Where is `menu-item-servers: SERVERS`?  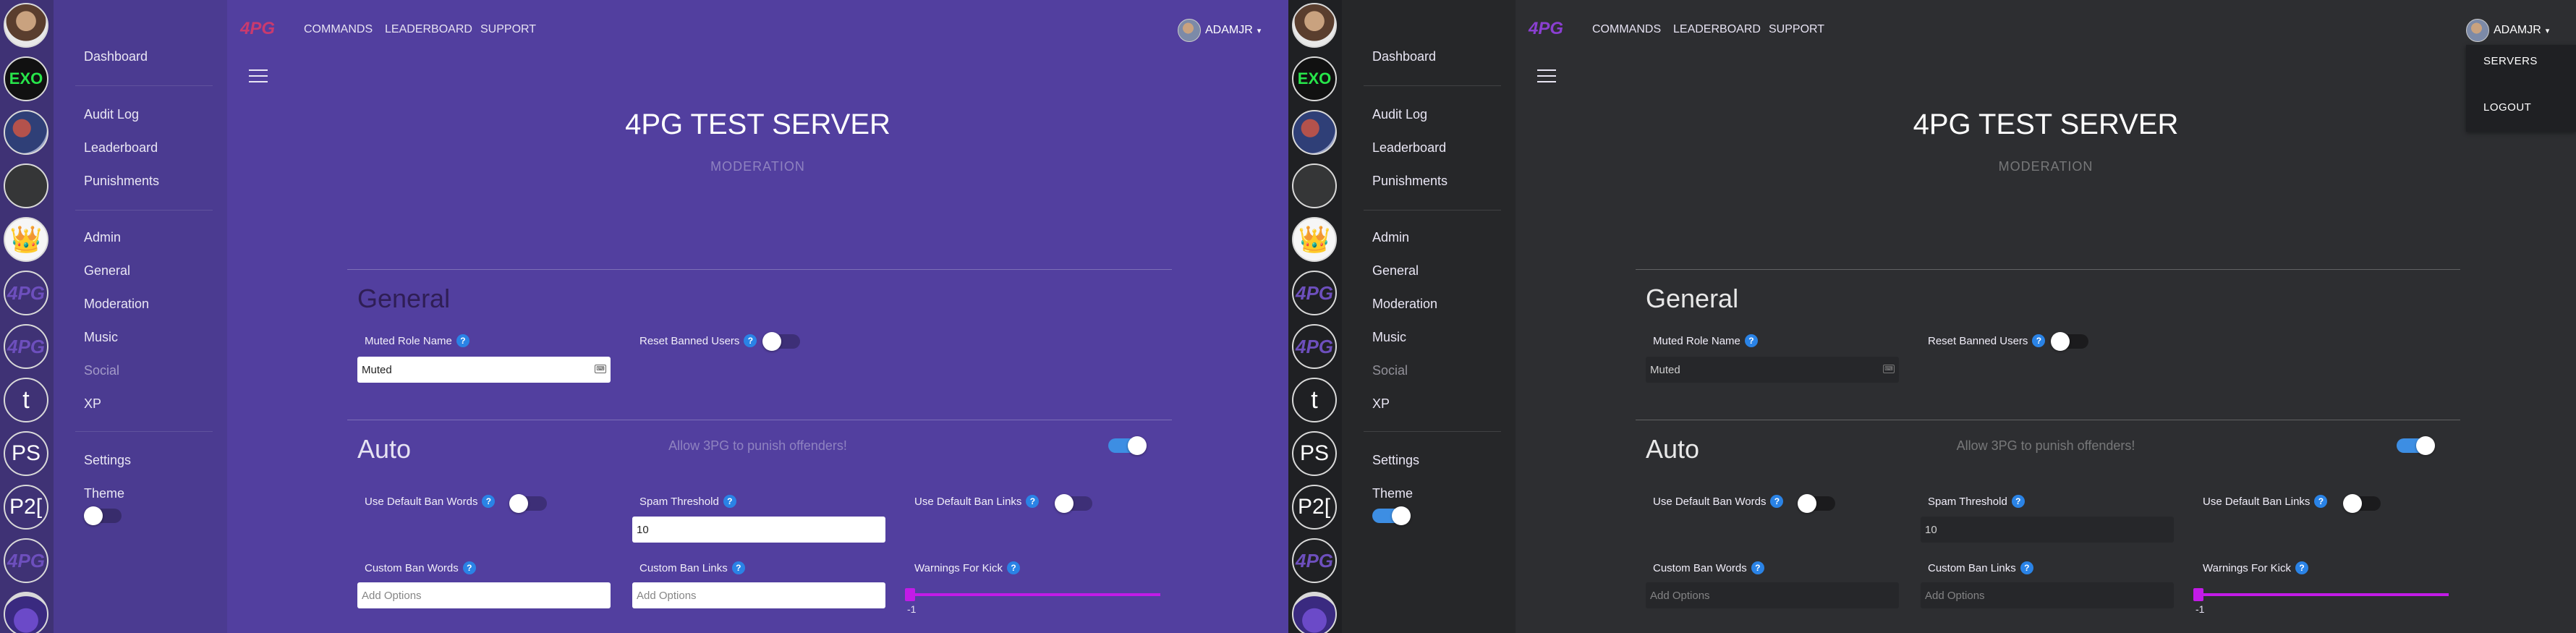 menu-item-servers: SERVERS is located at coordinates (2510, 61).